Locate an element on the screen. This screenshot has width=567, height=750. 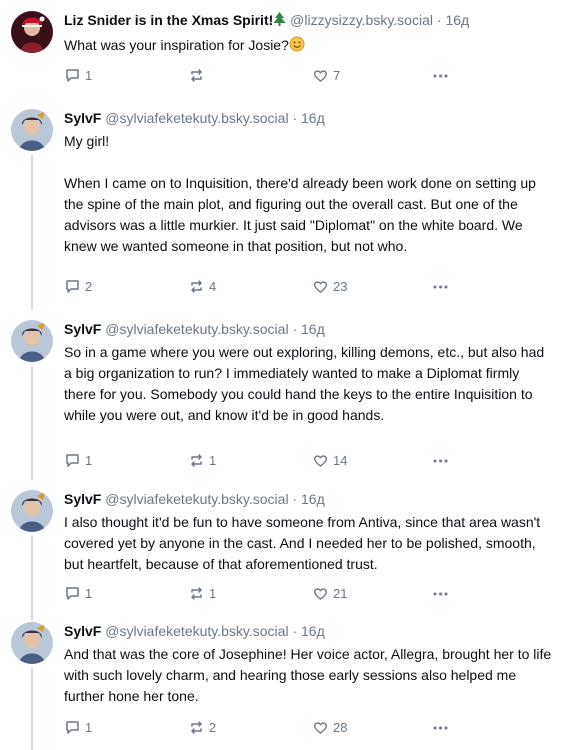
like-count: 23 is located at coordinates (340, 286).